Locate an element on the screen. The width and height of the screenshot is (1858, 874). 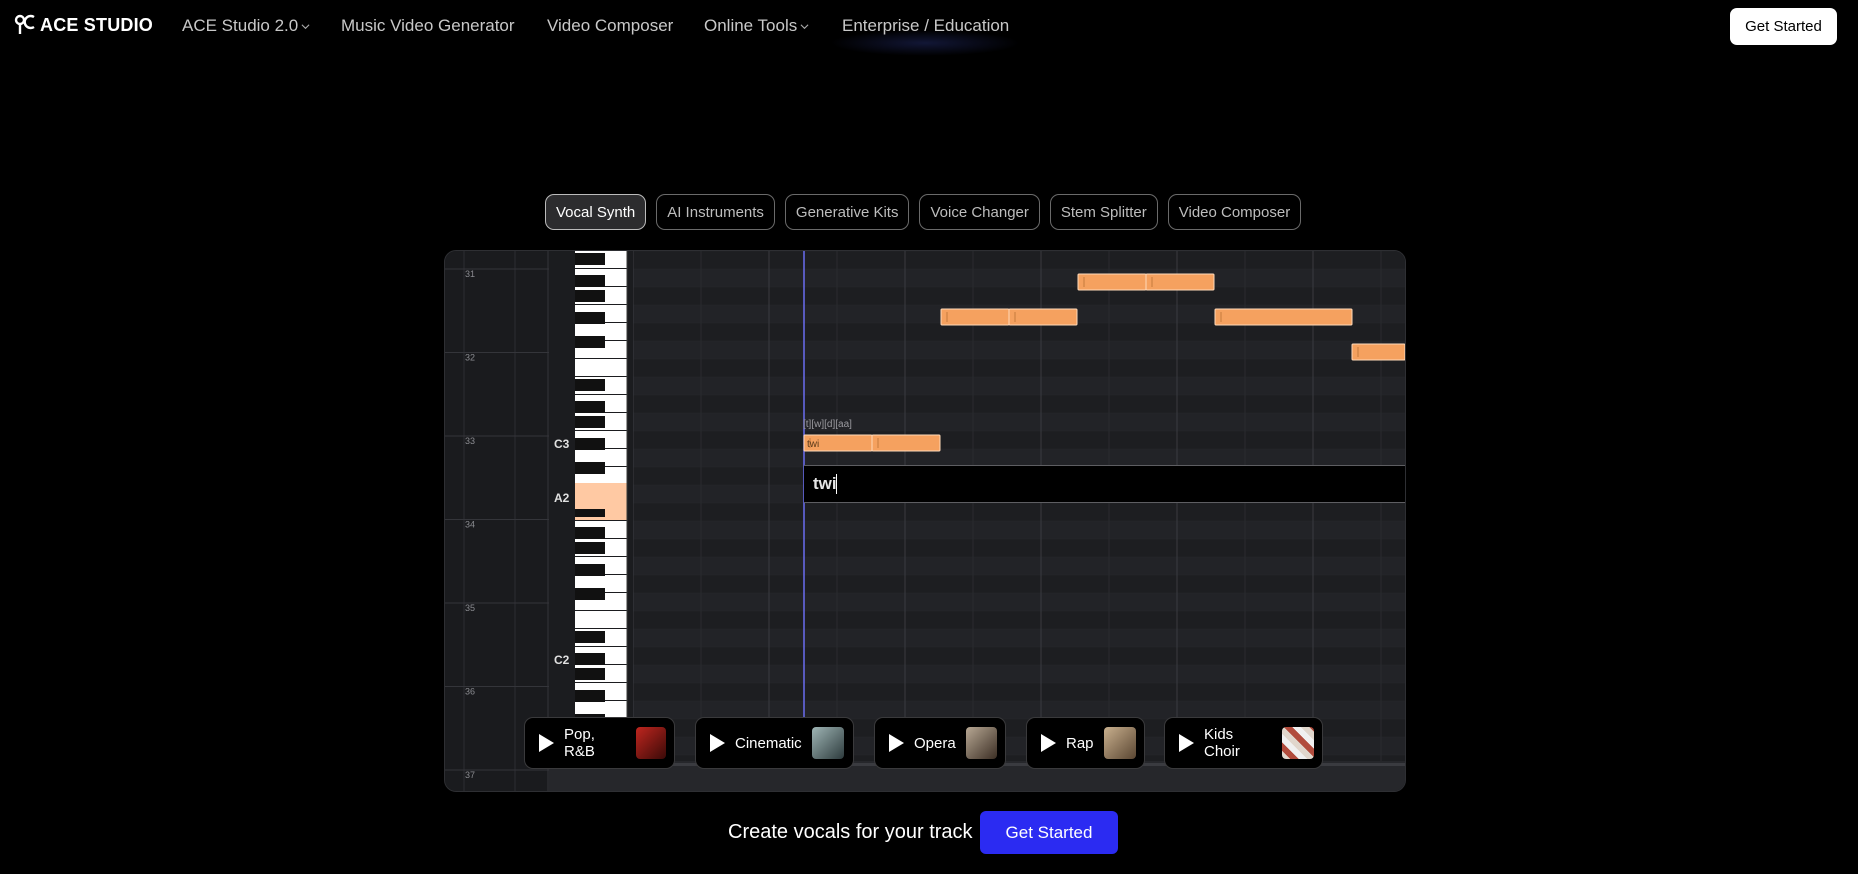
voice-chip-rap: Rap is located at coordinates (1085, 743).